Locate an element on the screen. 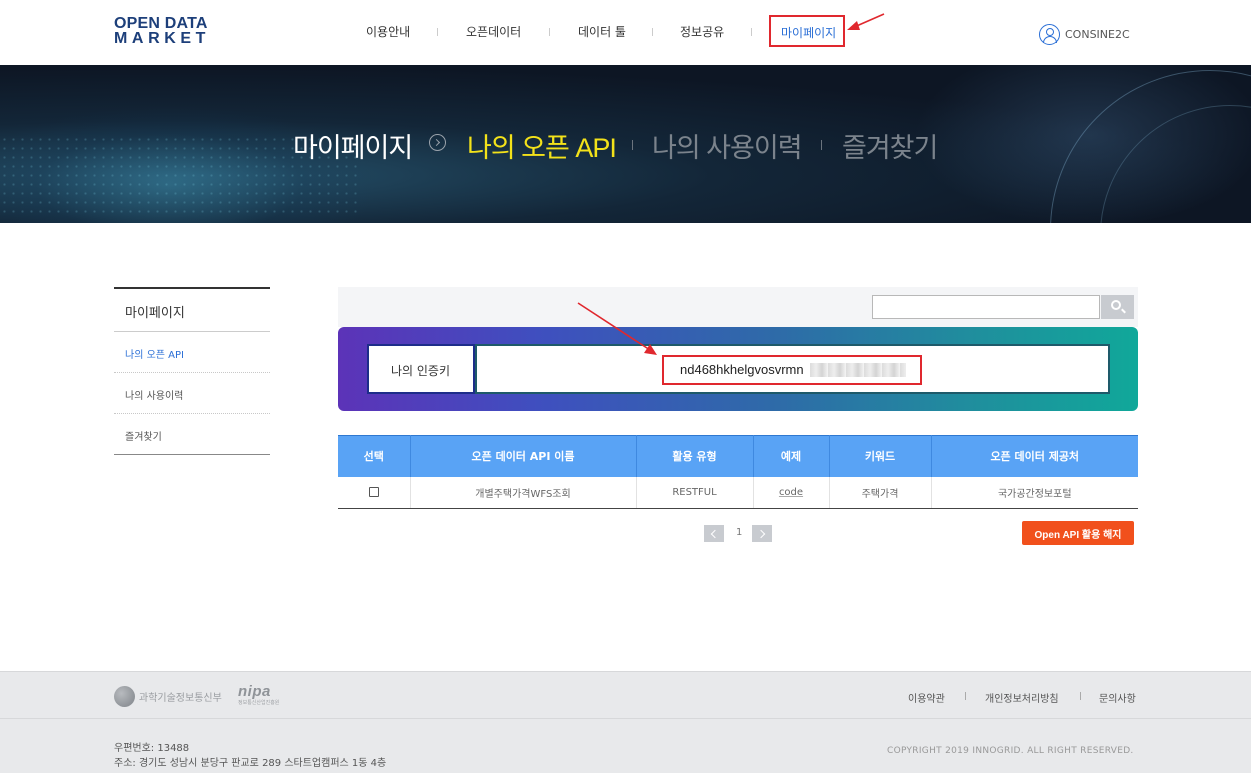 The height and width of the screenshot is (773, 1251). footer-address: 주소: 경기도 성남시 분당구 판교로 289 스타트업캠퍼스 1동 4층 is located at coordinates (250, 763).